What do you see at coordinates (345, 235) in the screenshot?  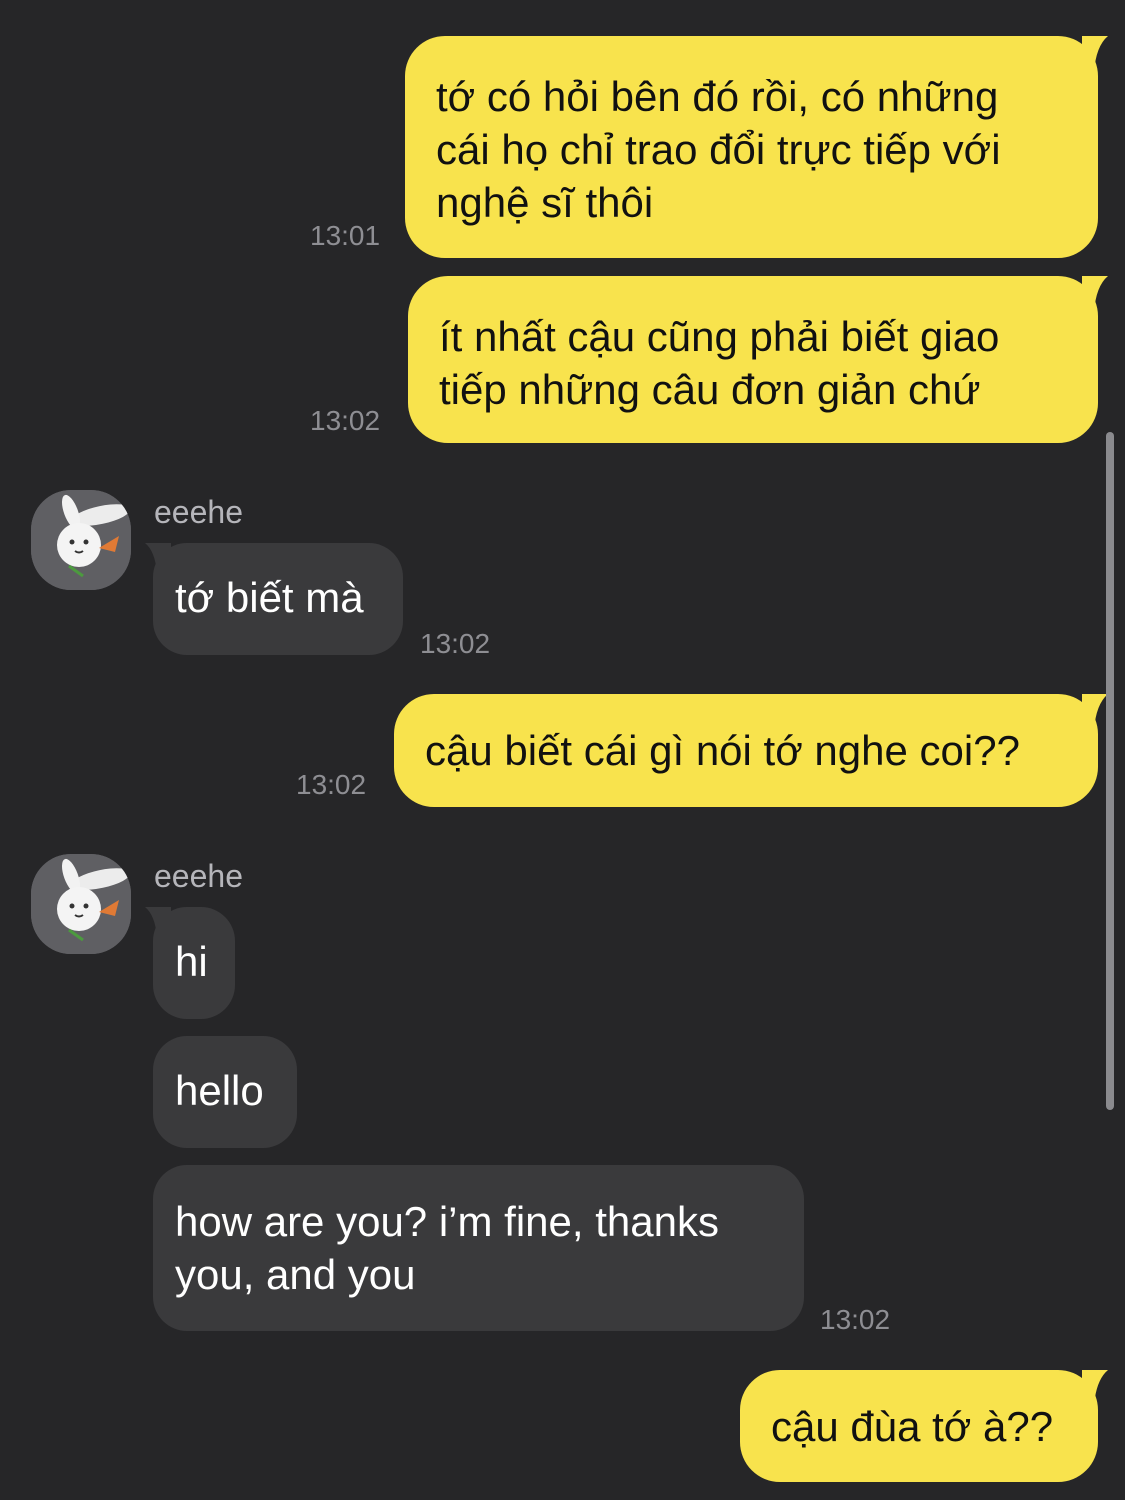 I see `message-timestamp: 13:01` at bounding box center [345, 235].